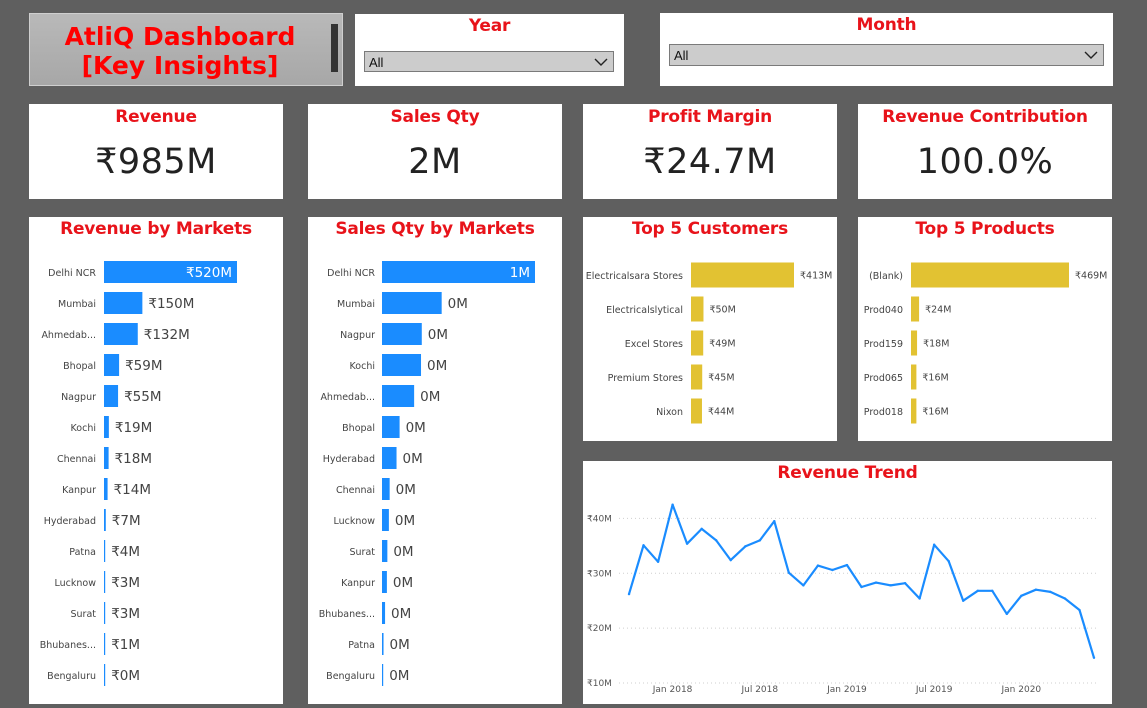  What do you see at coordinates (861, 581) in the screenshot?
I see `revenue-trend-line` at bounding box center [861, 581].